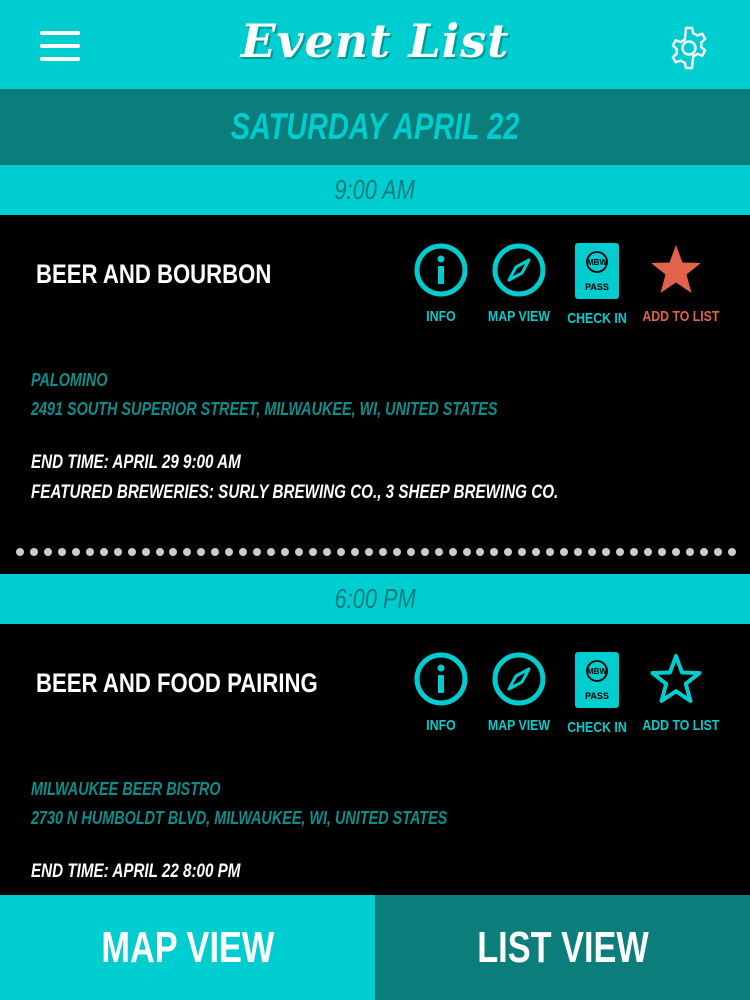 This screenshot has height=1000, width=750. What do you see at coordinates (676, 269) in the screenshot?
I see `star-filled-icon` at bounding box center [676, 269].